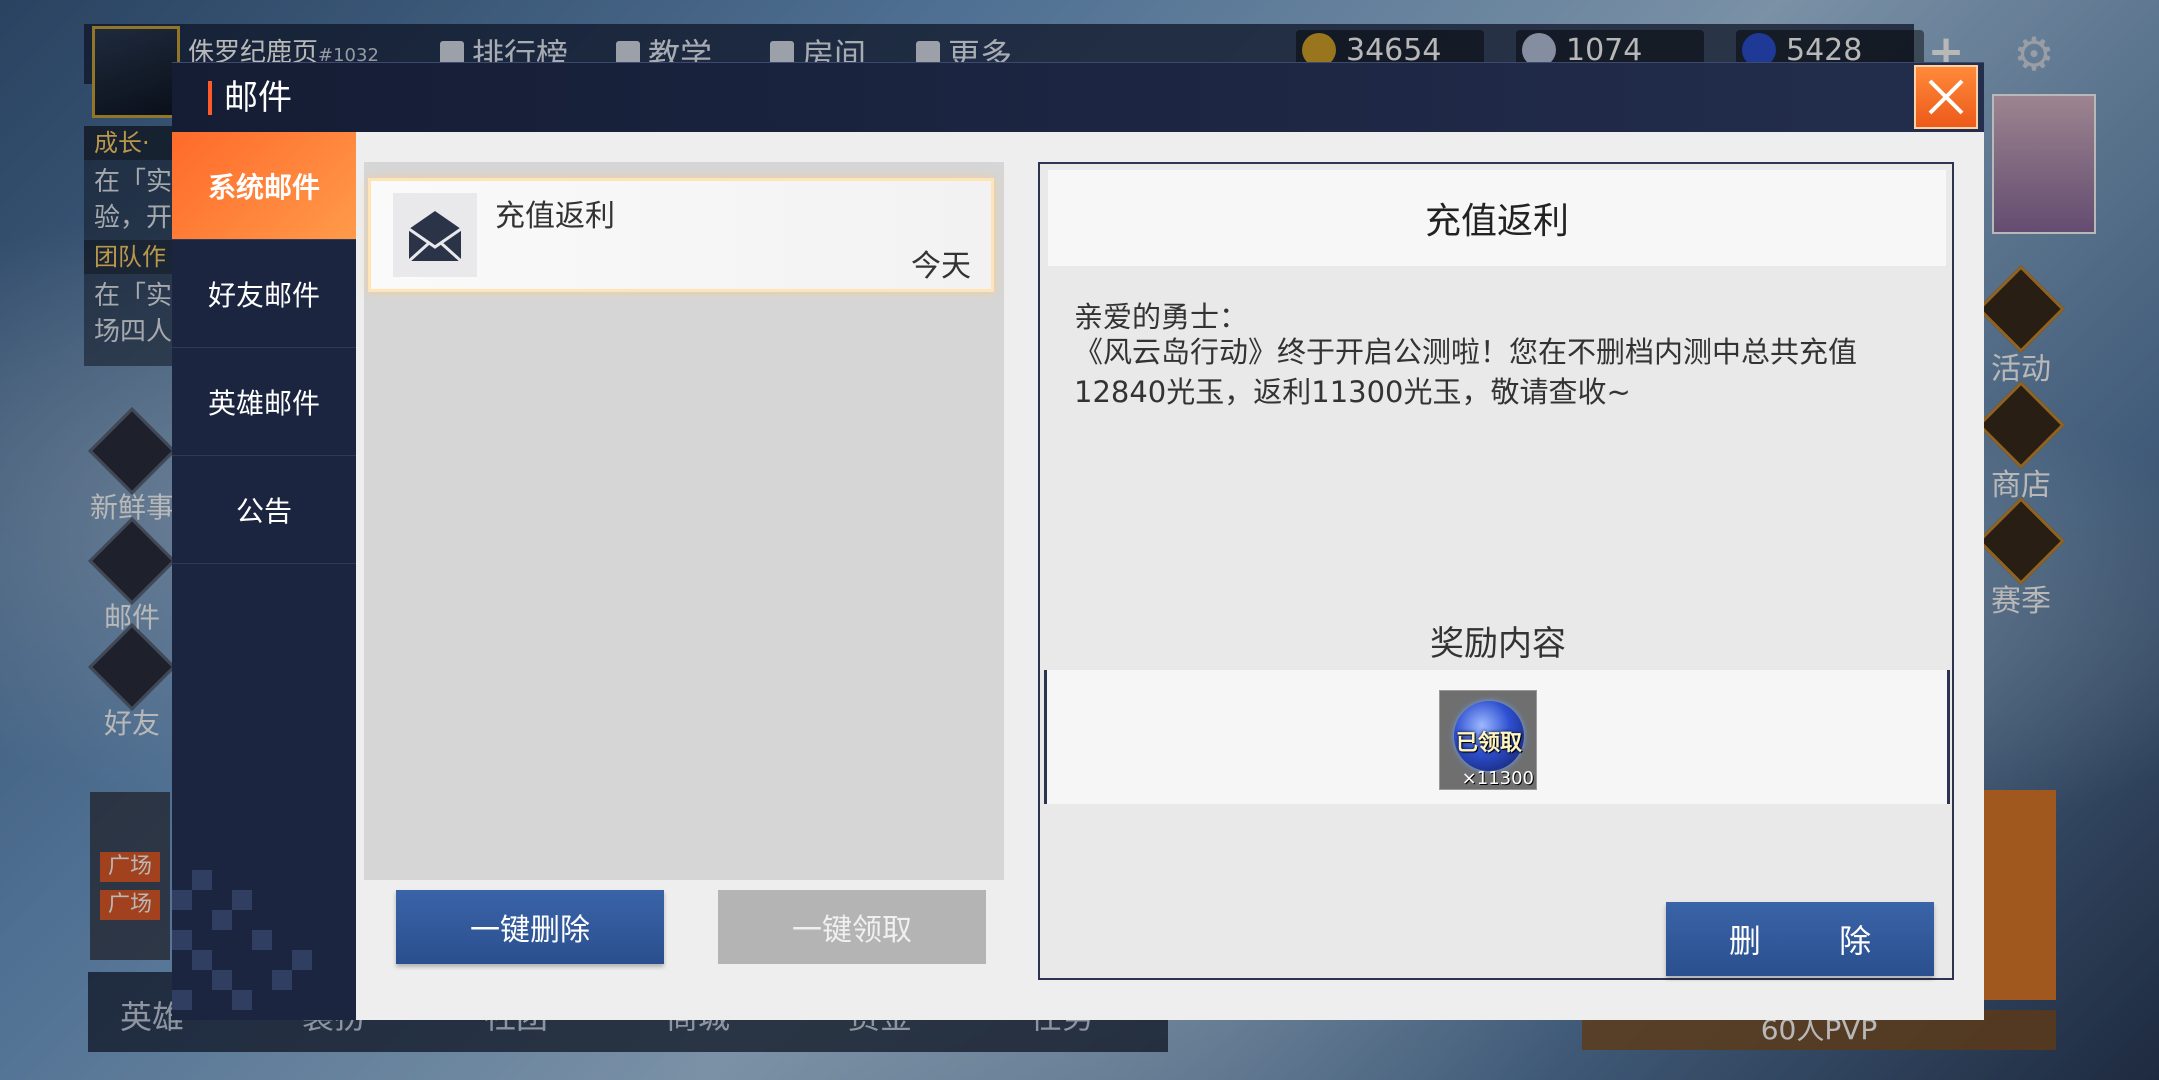 The width and height of the screenshot is (2159, 1080). What do you see at coordinates (852, 930) in the screenshot?
I see `claim-all-label: 一键领取` at bounding box center [852, 930].